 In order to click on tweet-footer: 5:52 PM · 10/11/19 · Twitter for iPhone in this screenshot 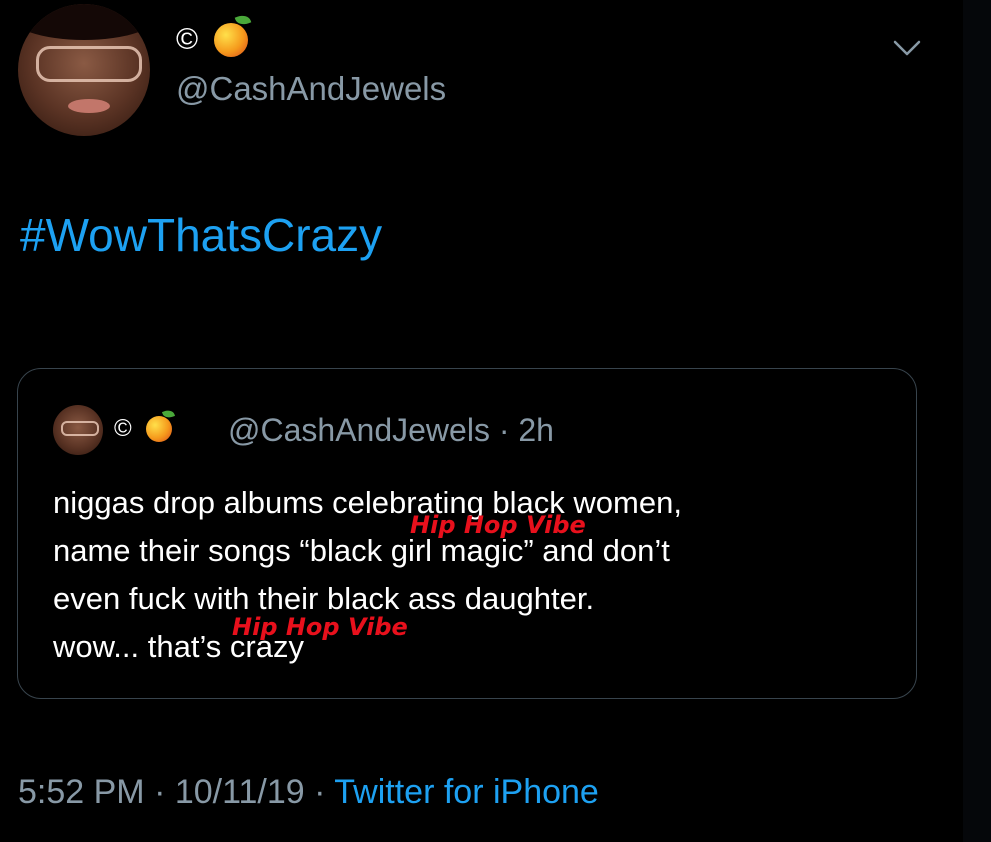, I will do `click(308, 792)`.